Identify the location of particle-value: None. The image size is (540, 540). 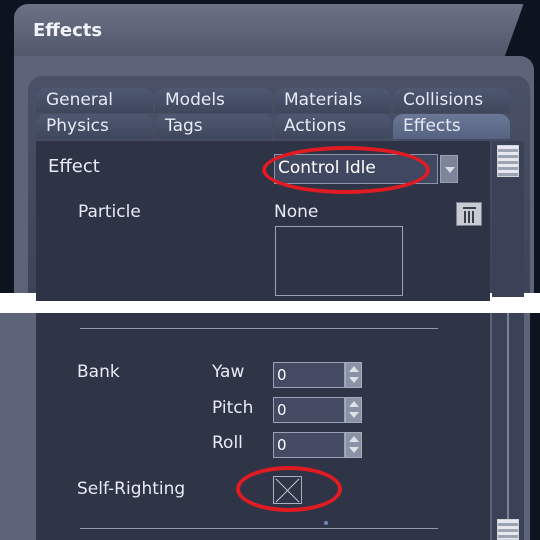
(296, 212).